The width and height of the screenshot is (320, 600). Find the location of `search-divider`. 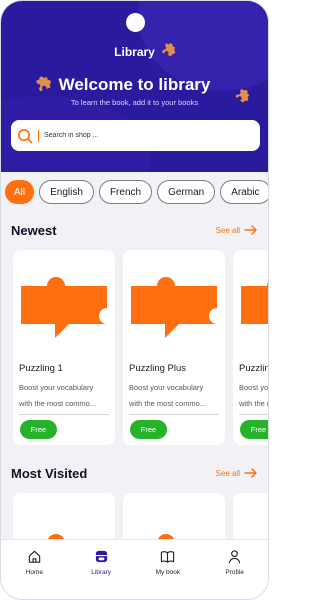

search-divider is located at coordinates (38, 135).